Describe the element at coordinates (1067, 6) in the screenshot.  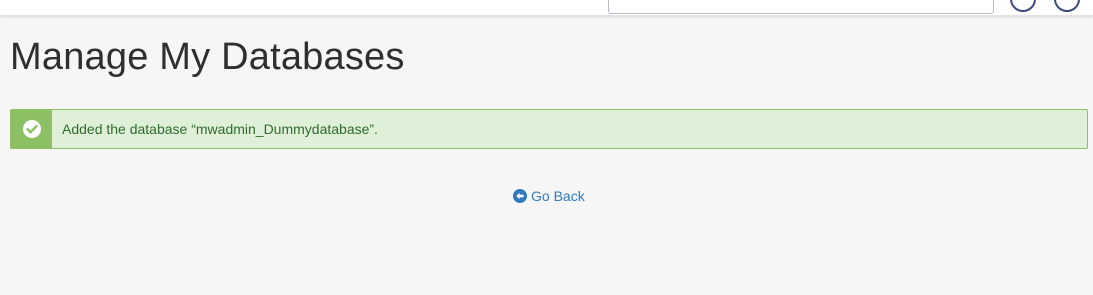
I see `user-menu-icon` at that location.